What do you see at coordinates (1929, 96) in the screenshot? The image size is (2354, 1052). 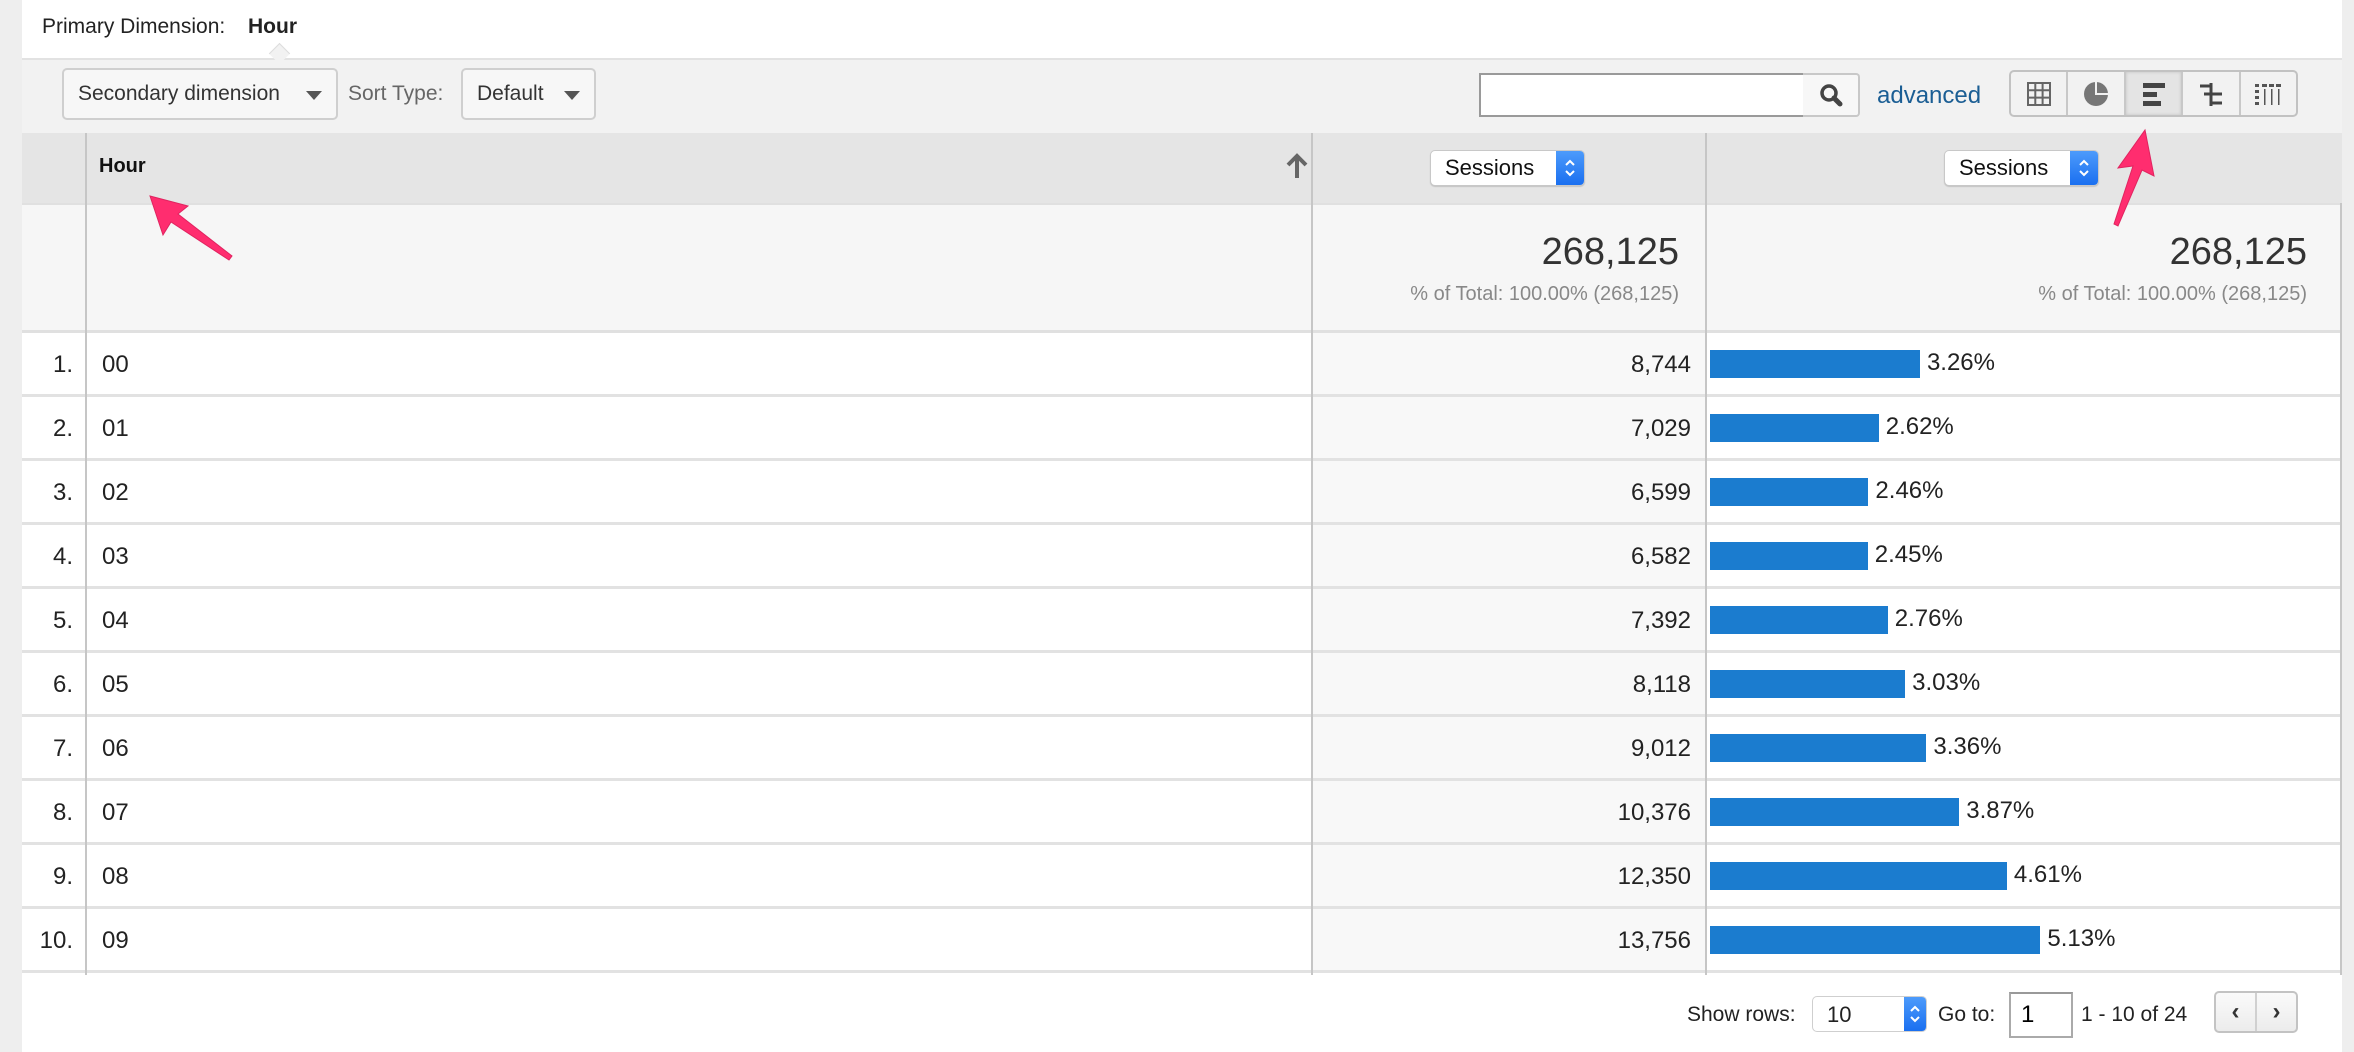 I see `advanced-filter-link: advanced` at bounding box center [1929, 96].